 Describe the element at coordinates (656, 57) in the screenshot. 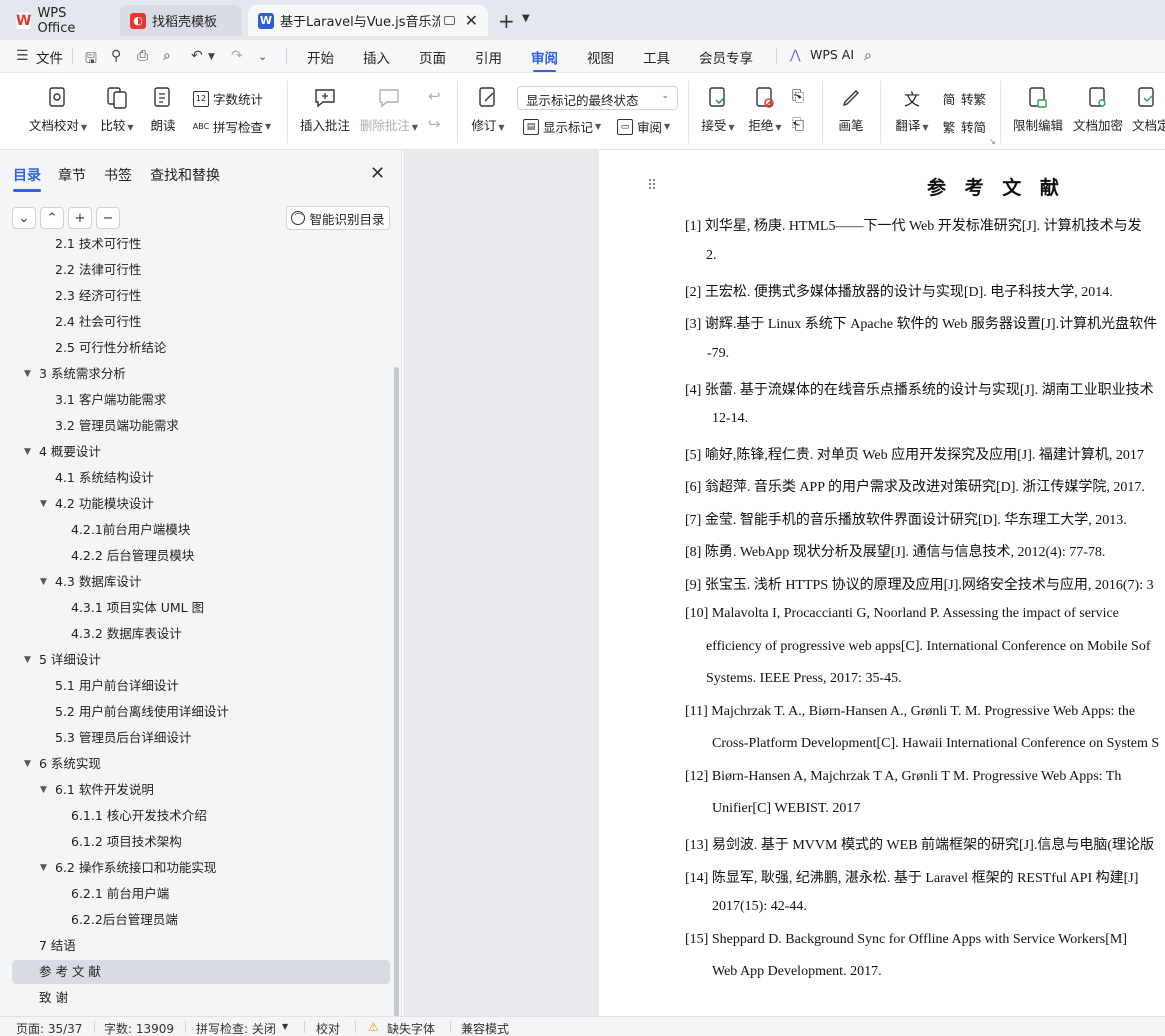

I see `menu-tools: 工具` at that location.